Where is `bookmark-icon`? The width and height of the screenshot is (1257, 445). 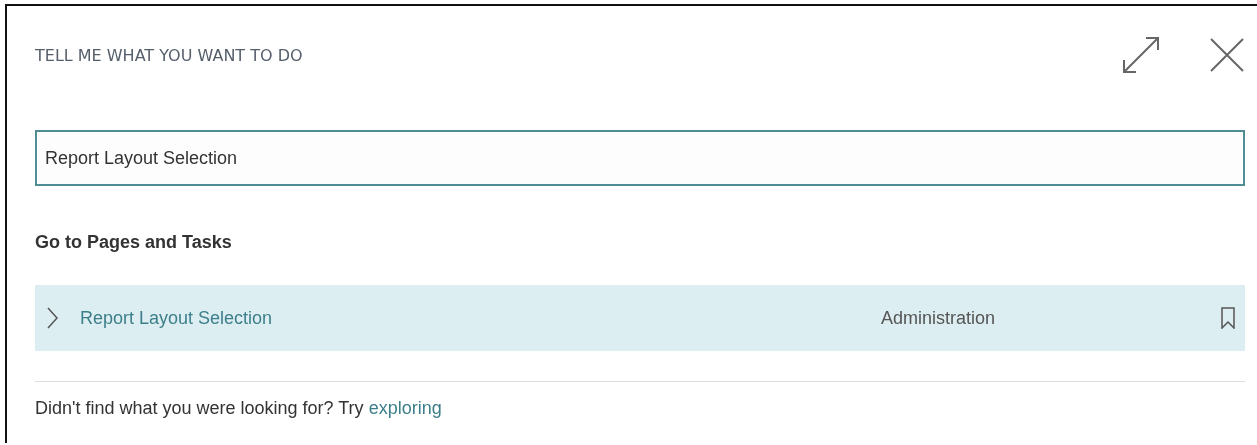
bookmark-icon is located at coordinates (1228, 318).